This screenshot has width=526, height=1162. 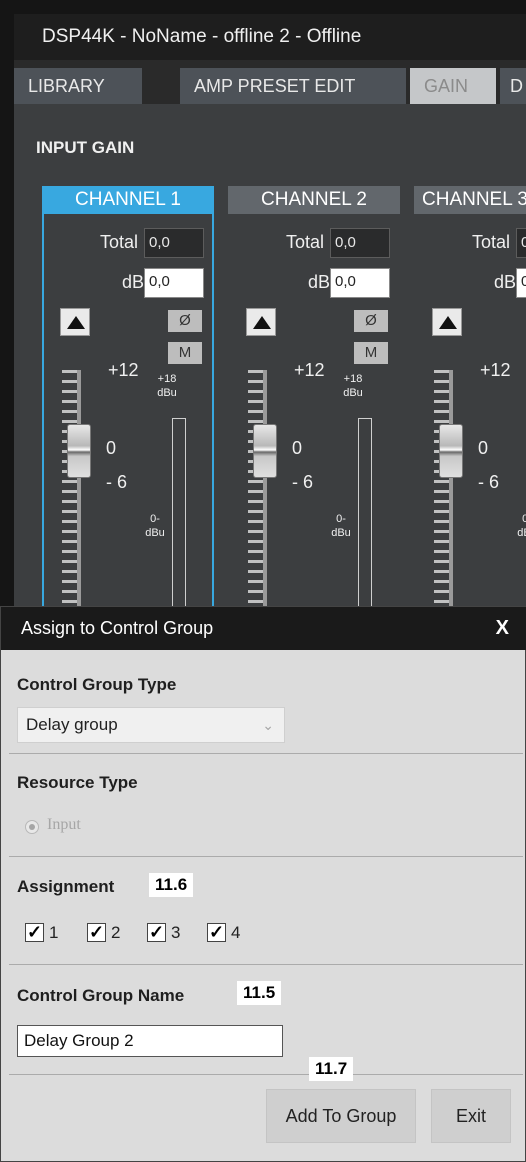 What do you see at coordinates (314, 200) in the screenshot?
I see `channel-header: CHANNEL 2` at bounding box center [314, 200].